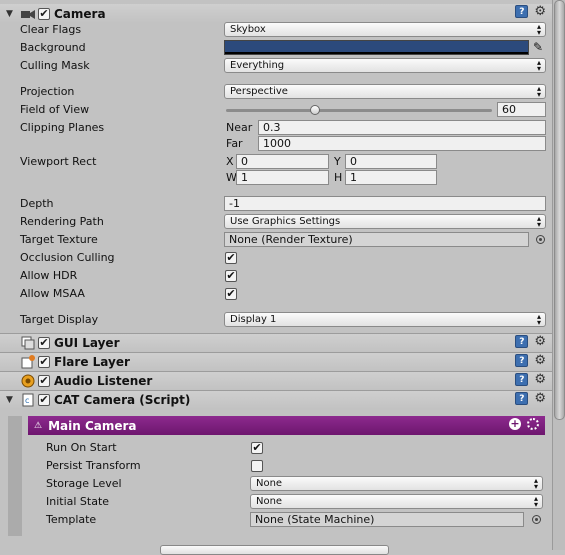 Image resolution: width=565 pixels, height=555 pixels. Describe the element at coordinates (44, 343) in the screenshot. I see `gui-layer-checkbox: ✔` at that location.